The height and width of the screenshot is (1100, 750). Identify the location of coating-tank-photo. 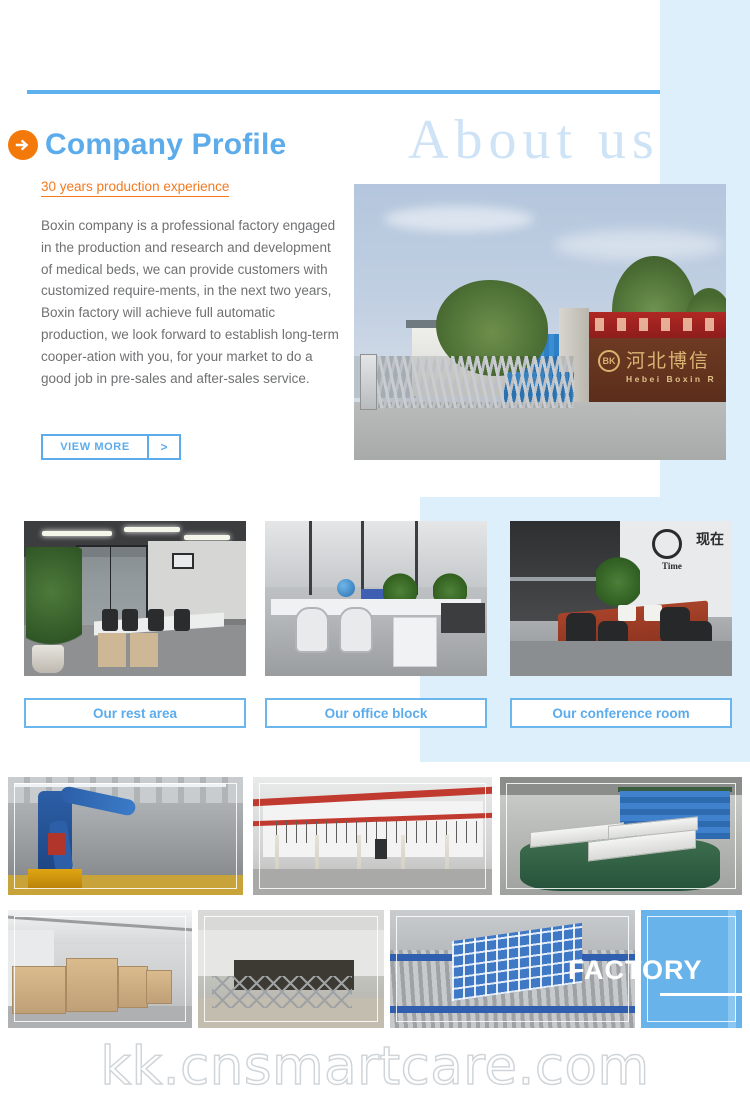
(621, 836).